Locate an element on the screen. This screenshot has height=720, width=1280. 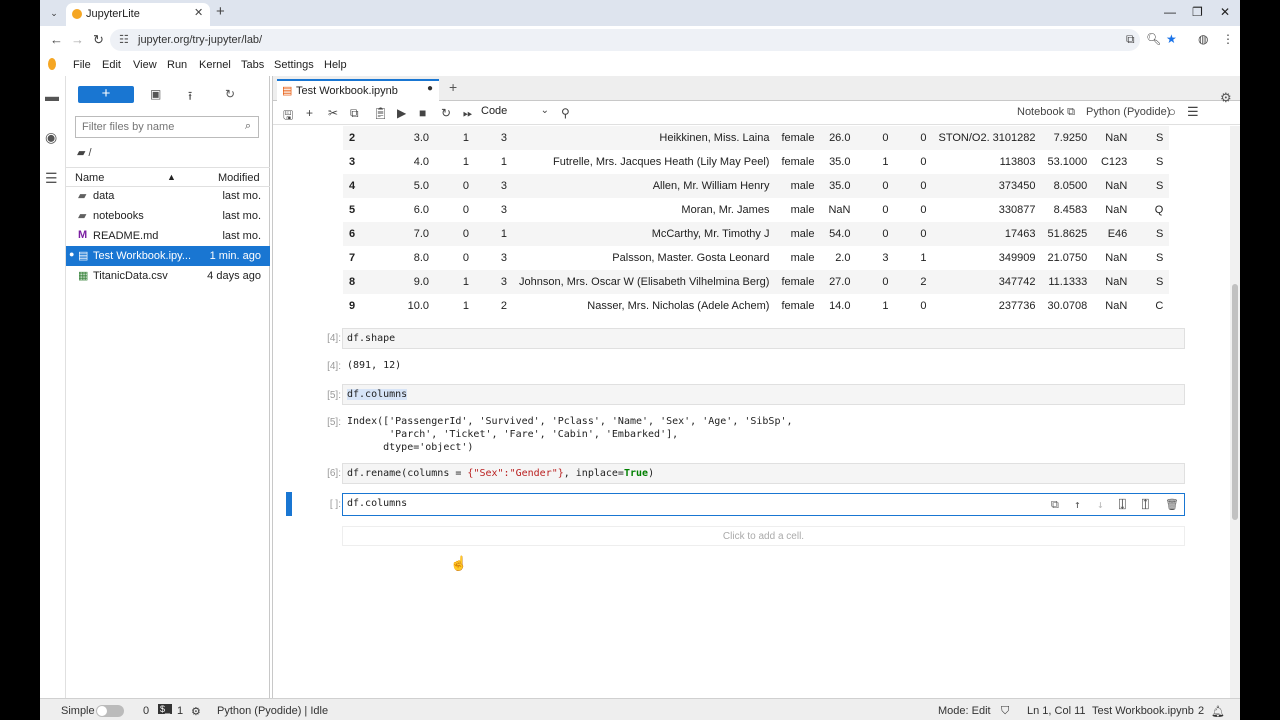
cut-icon: ✂ is located at coordinates (333, 113).